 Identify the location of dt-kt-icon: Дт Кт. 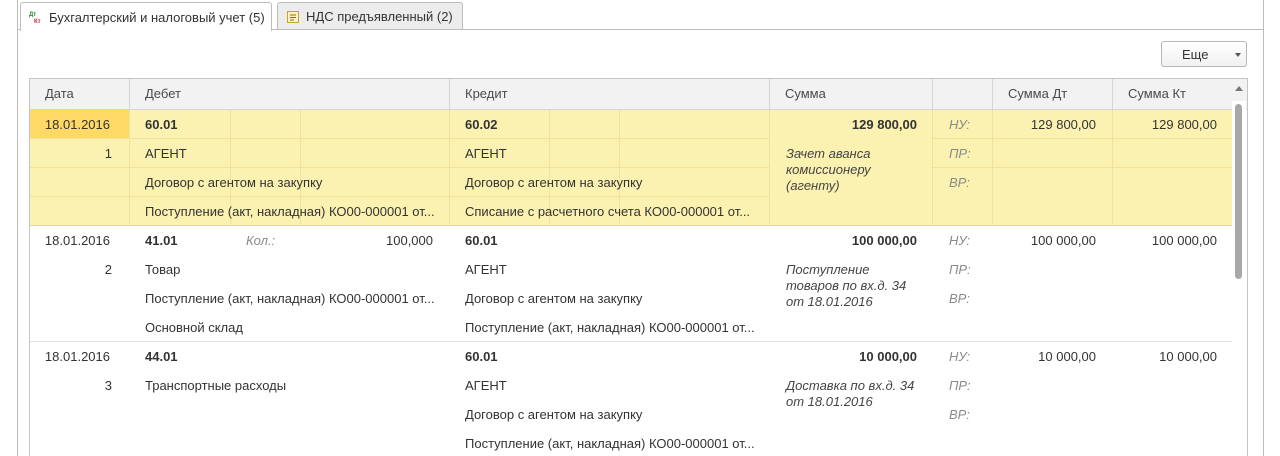
(36, 17).